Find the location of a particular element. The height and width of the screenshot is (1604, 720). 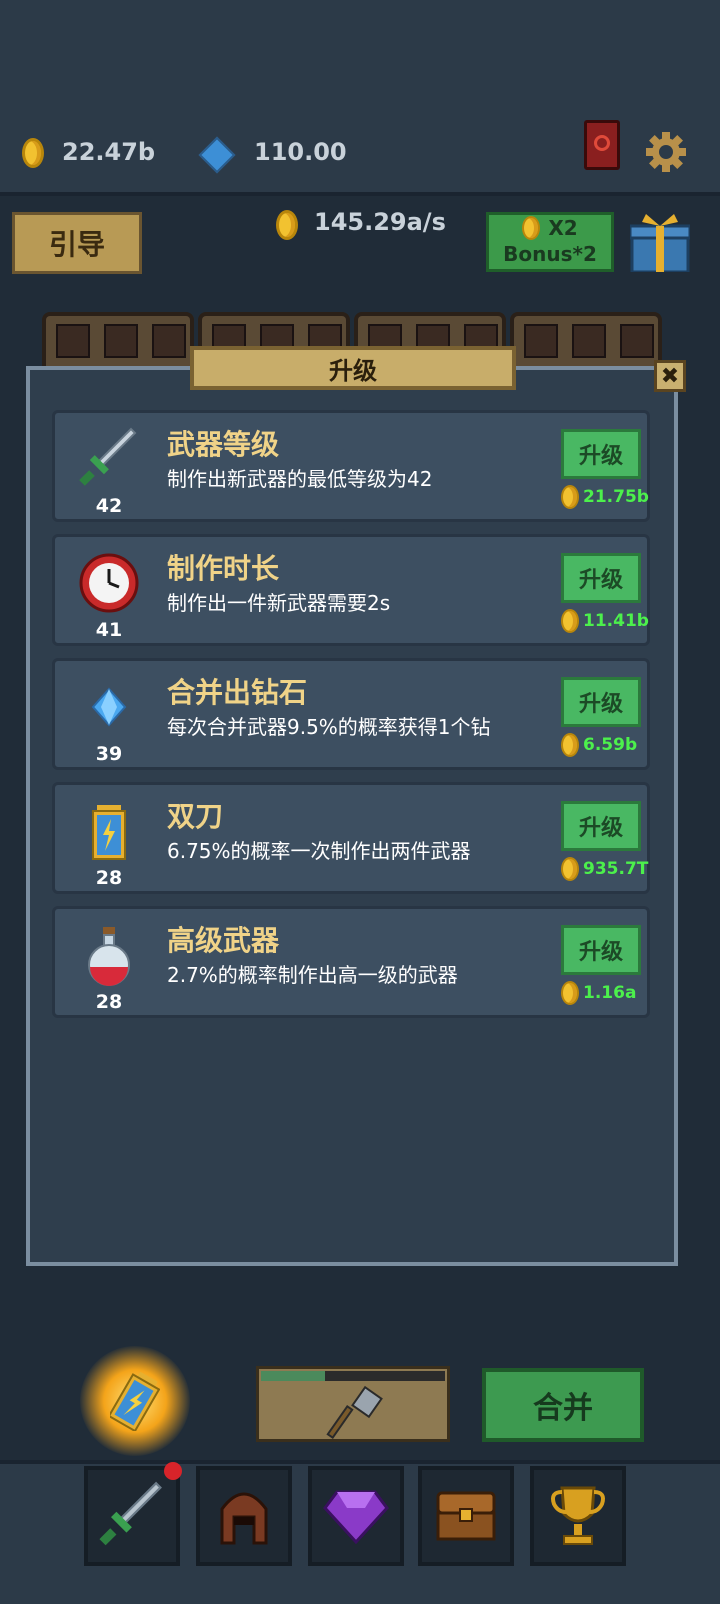

upgrade-cost-value: 11.41b is located at coordinates (616, 621).